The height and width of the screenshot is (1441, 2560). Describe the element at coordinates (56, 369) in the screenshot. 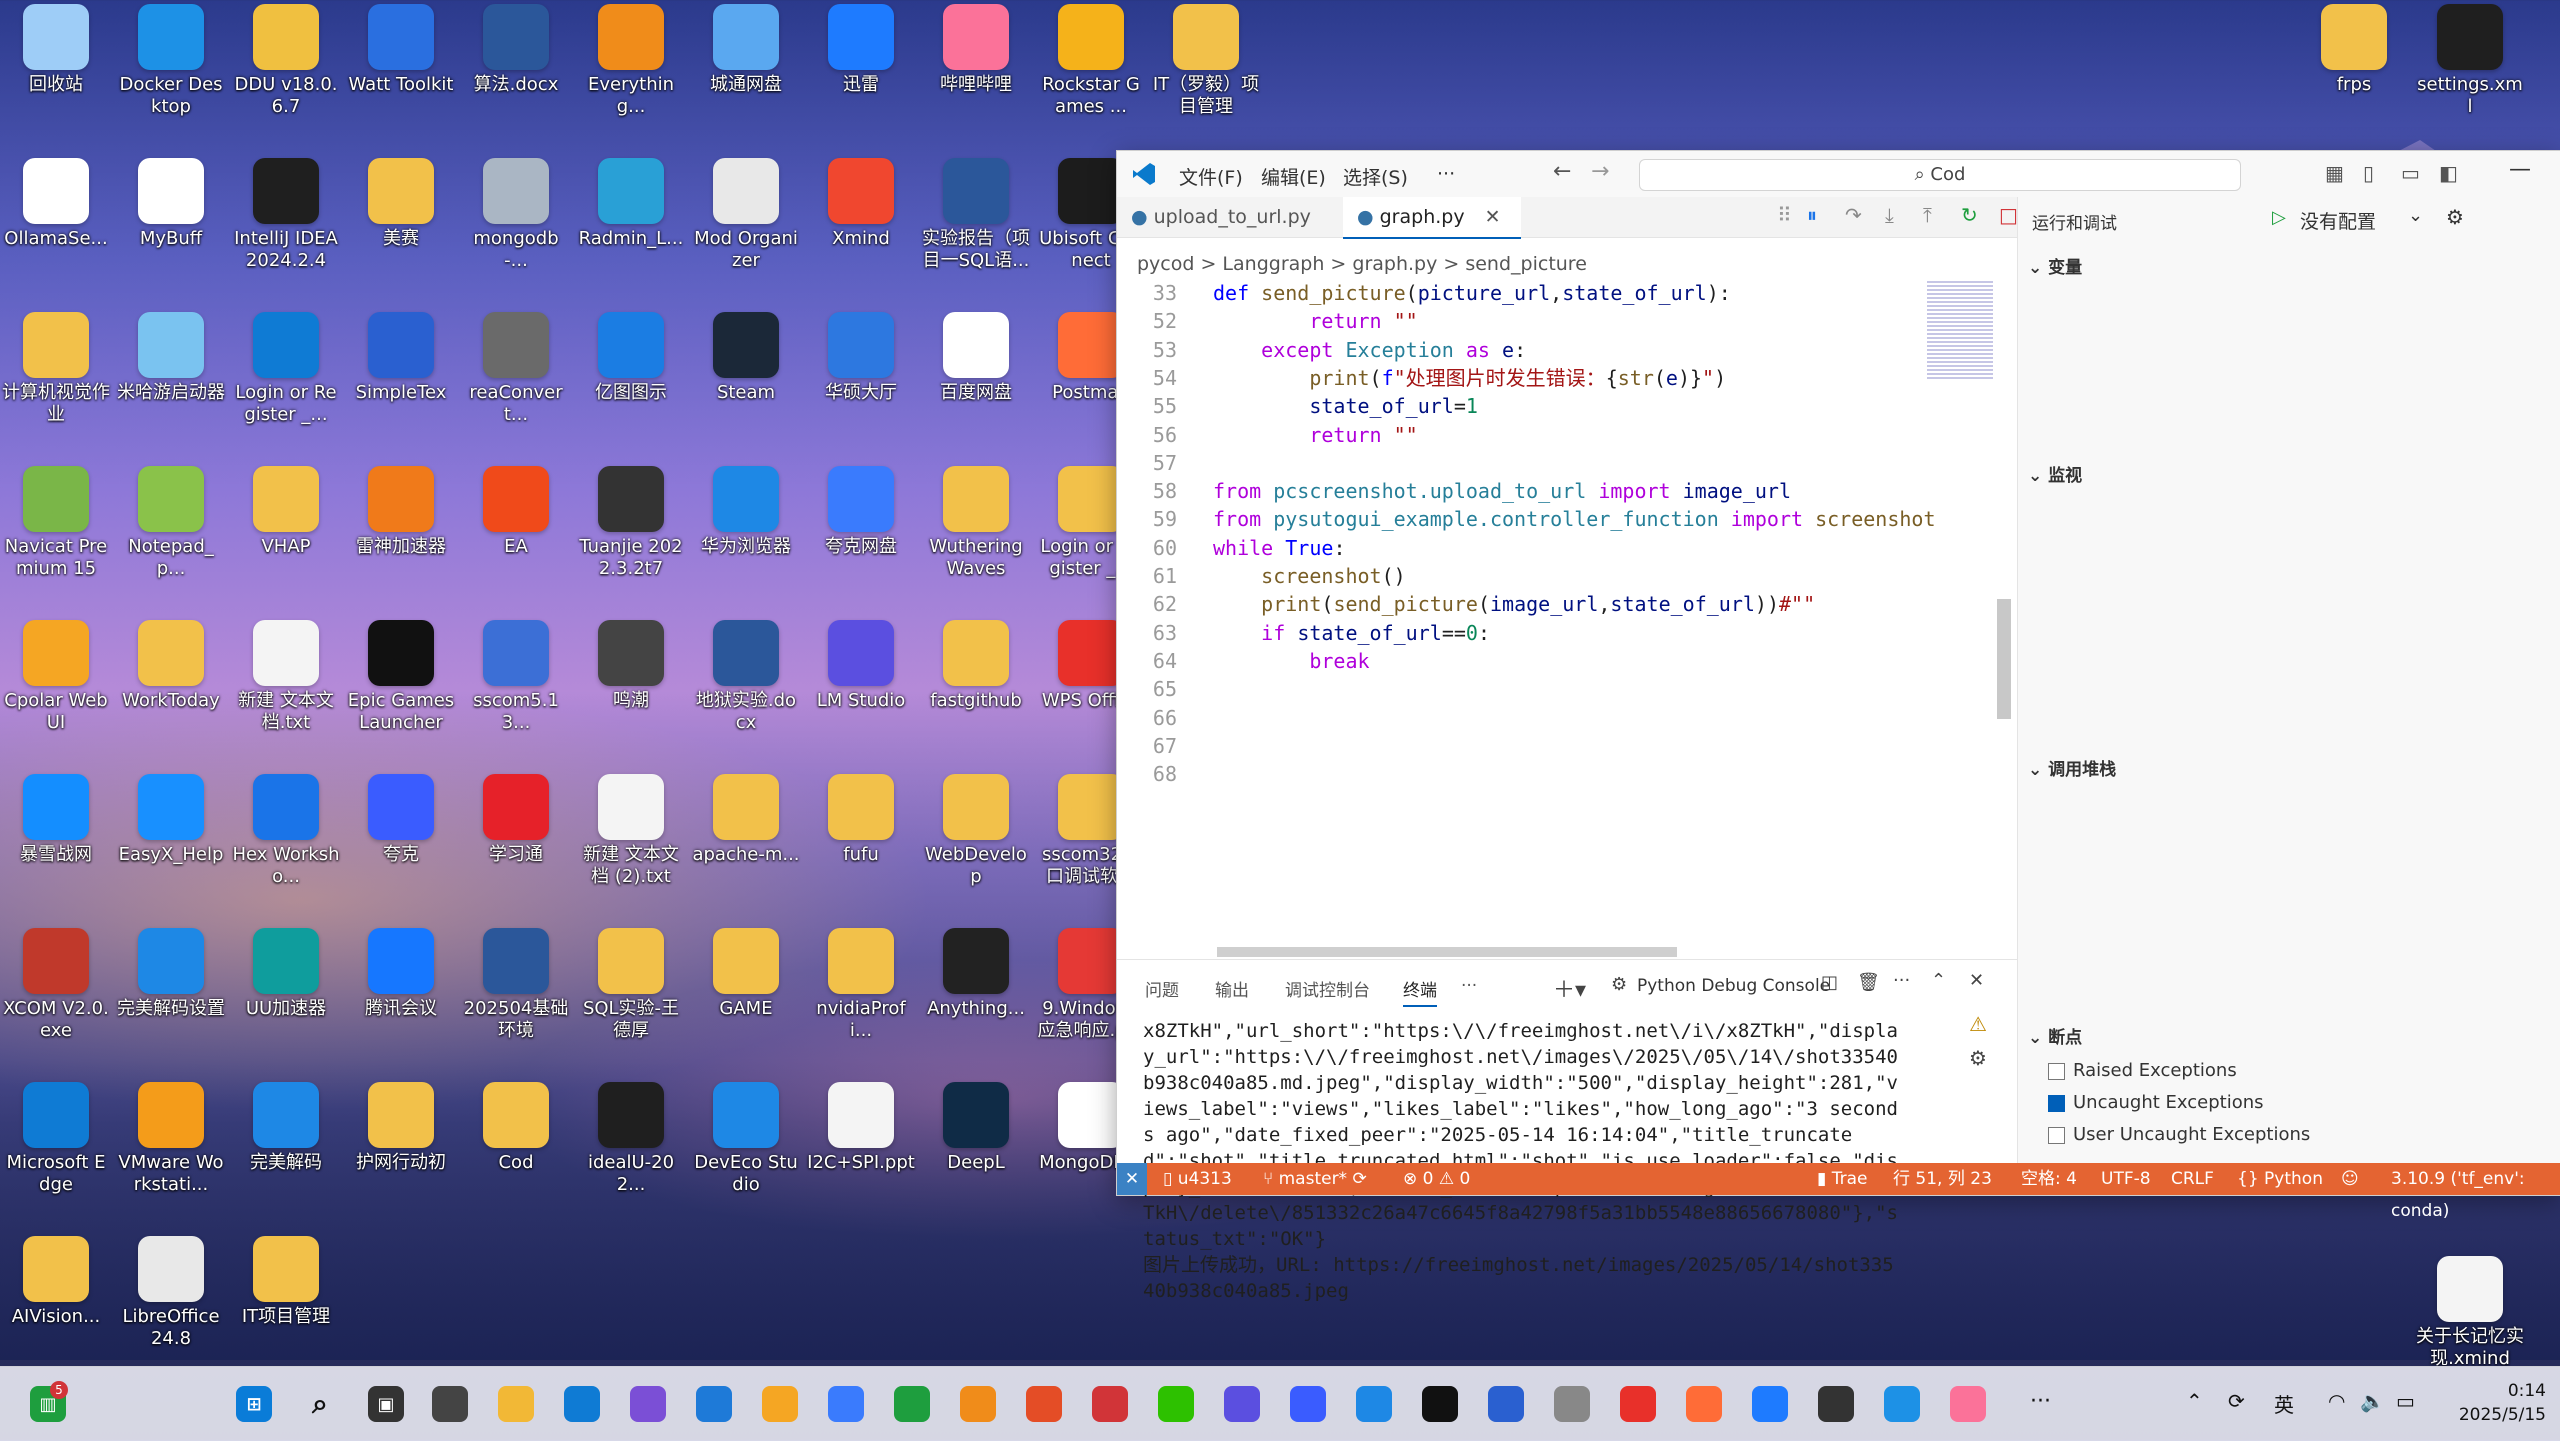

I see `desktop-icon: 计算机视觉作业` at that location.